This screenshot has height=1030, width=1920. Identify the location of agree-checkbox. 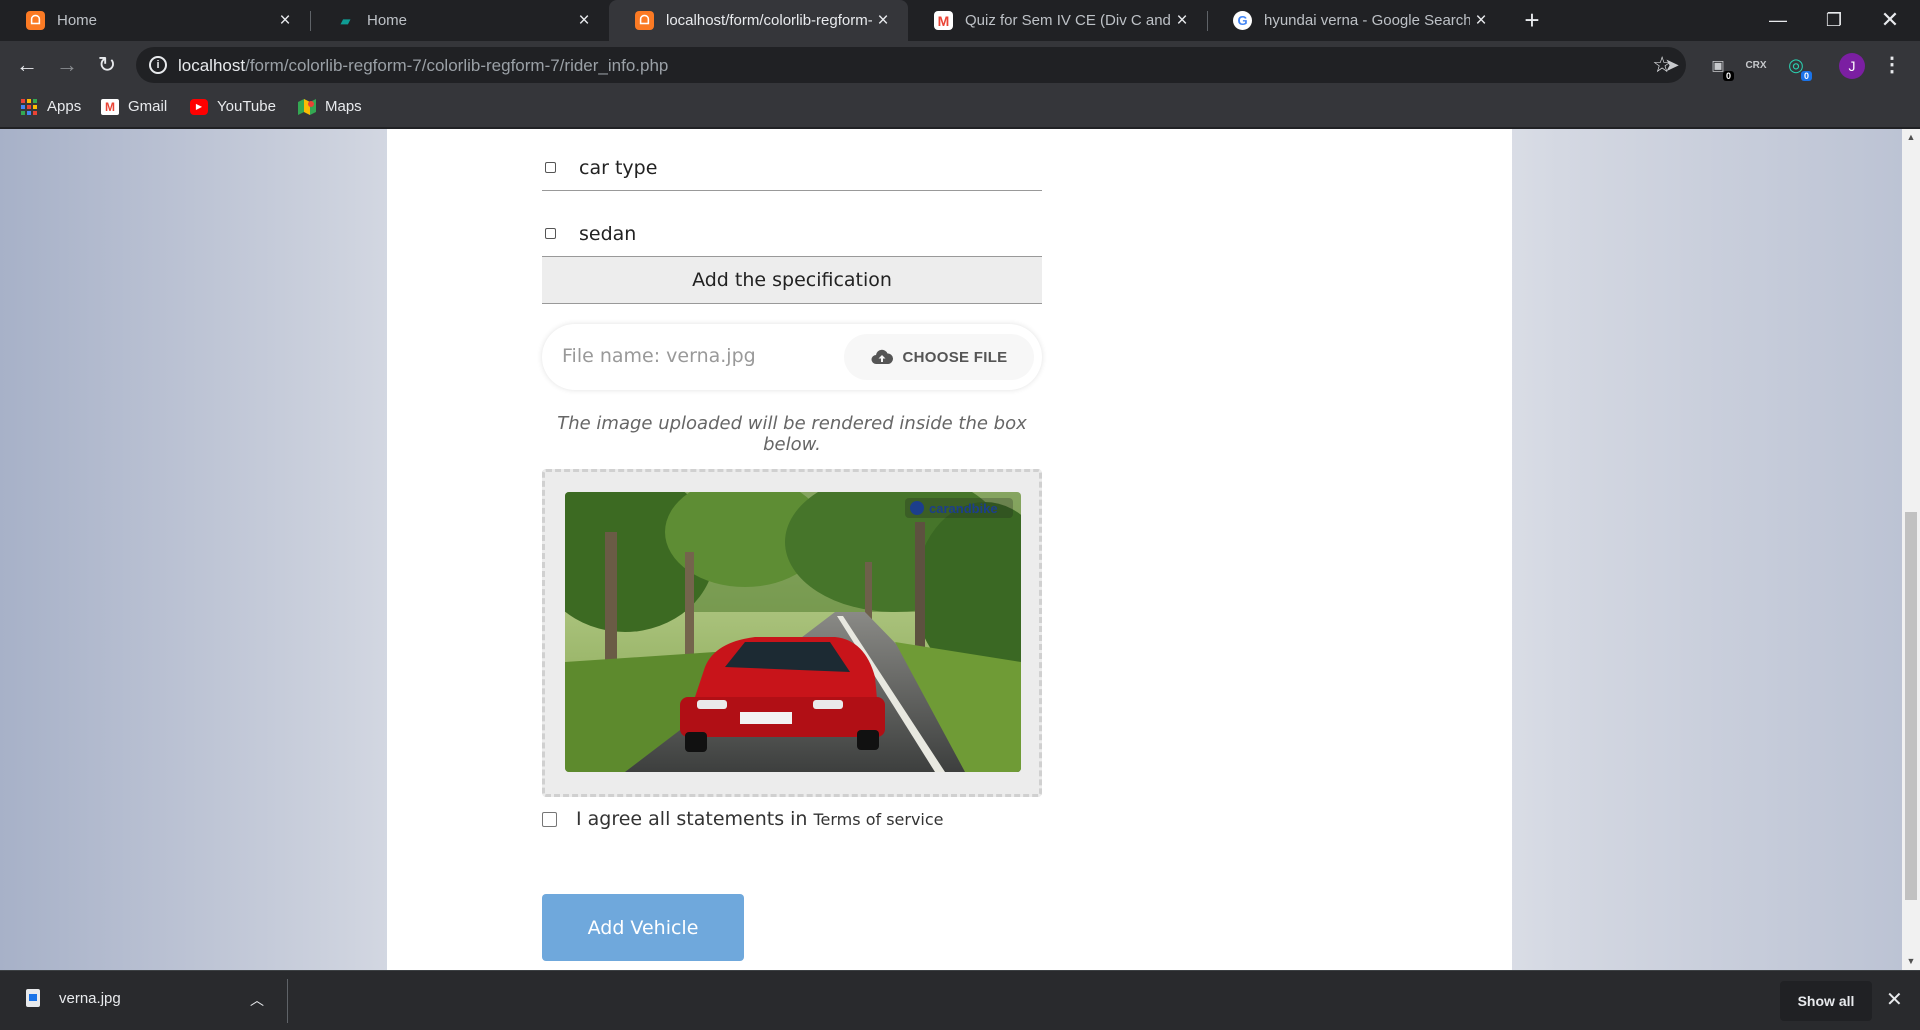
(549, 819).